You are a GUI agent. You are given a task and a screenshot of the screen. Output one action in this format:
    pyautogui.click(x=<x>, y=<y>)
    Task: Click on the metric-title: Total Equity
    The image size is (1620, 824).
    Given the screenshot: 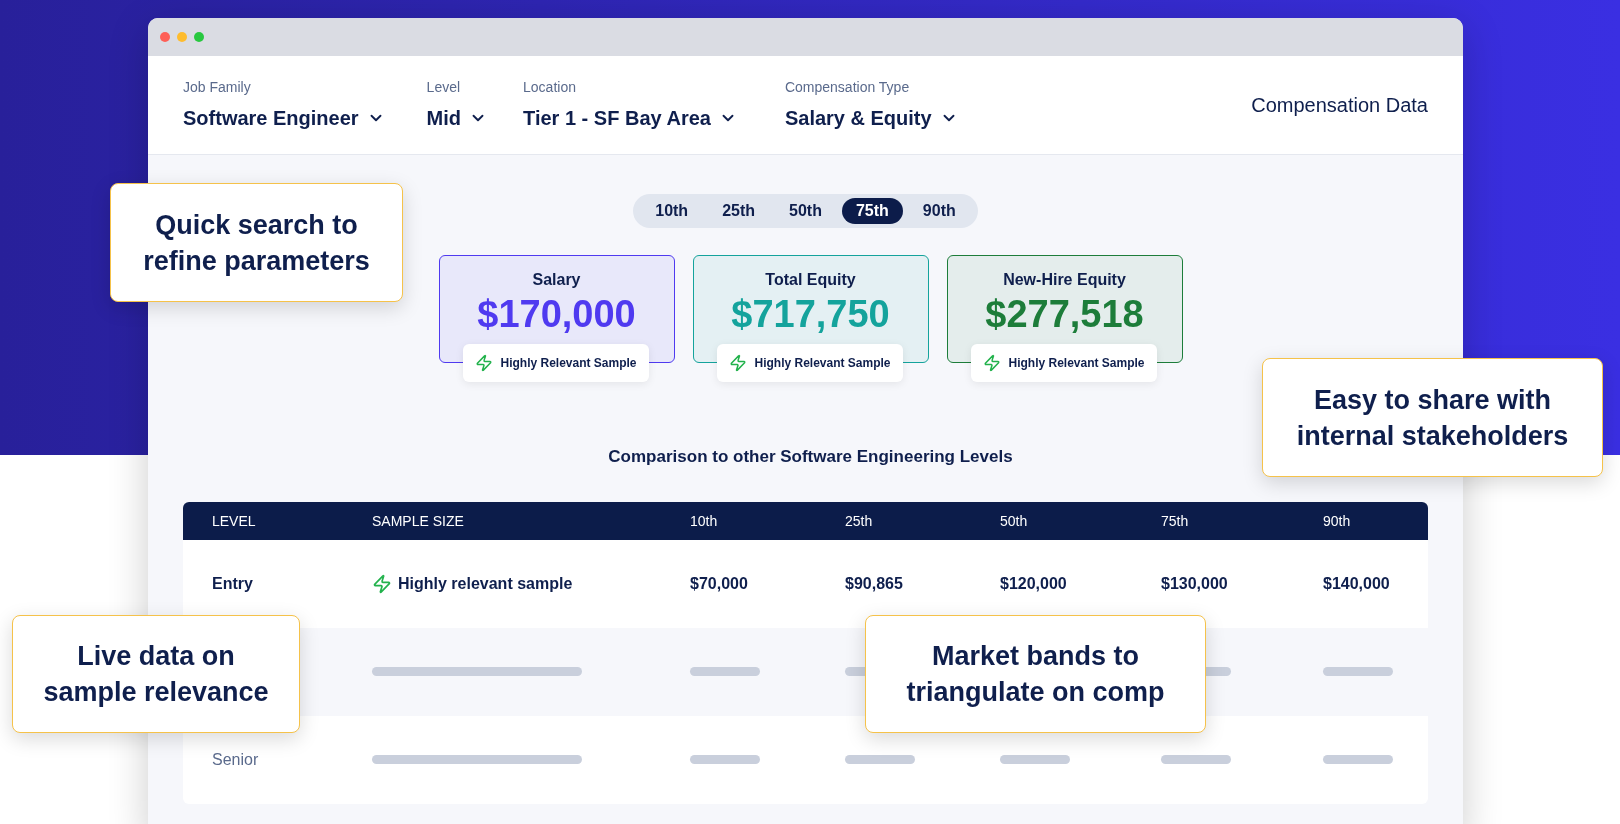 What is the action you would take?
    pyautogui.click(x=810, y=280)
    